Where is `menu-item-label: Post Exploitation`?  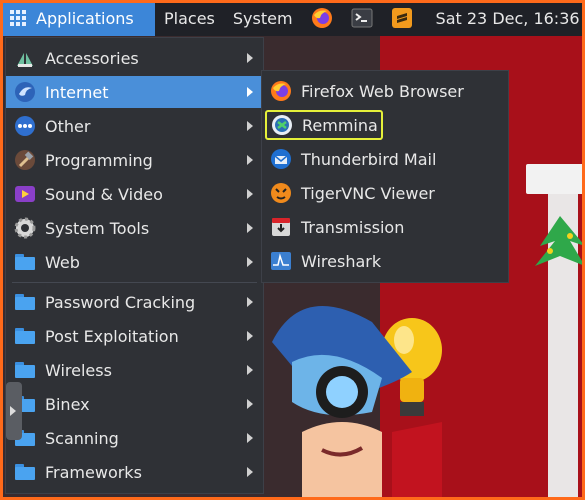 menu-item-label: Post Exploitation is located at coordinates (112, 336).